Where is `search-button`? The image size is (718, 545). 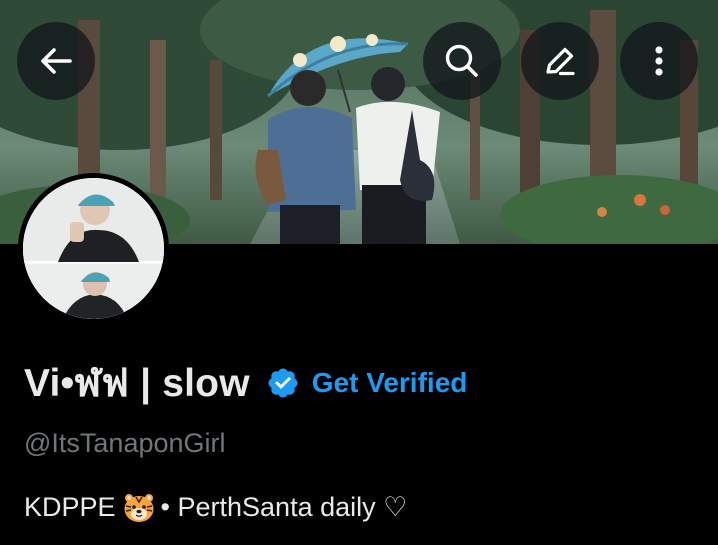 search-button is located at coordinates (462, 61).